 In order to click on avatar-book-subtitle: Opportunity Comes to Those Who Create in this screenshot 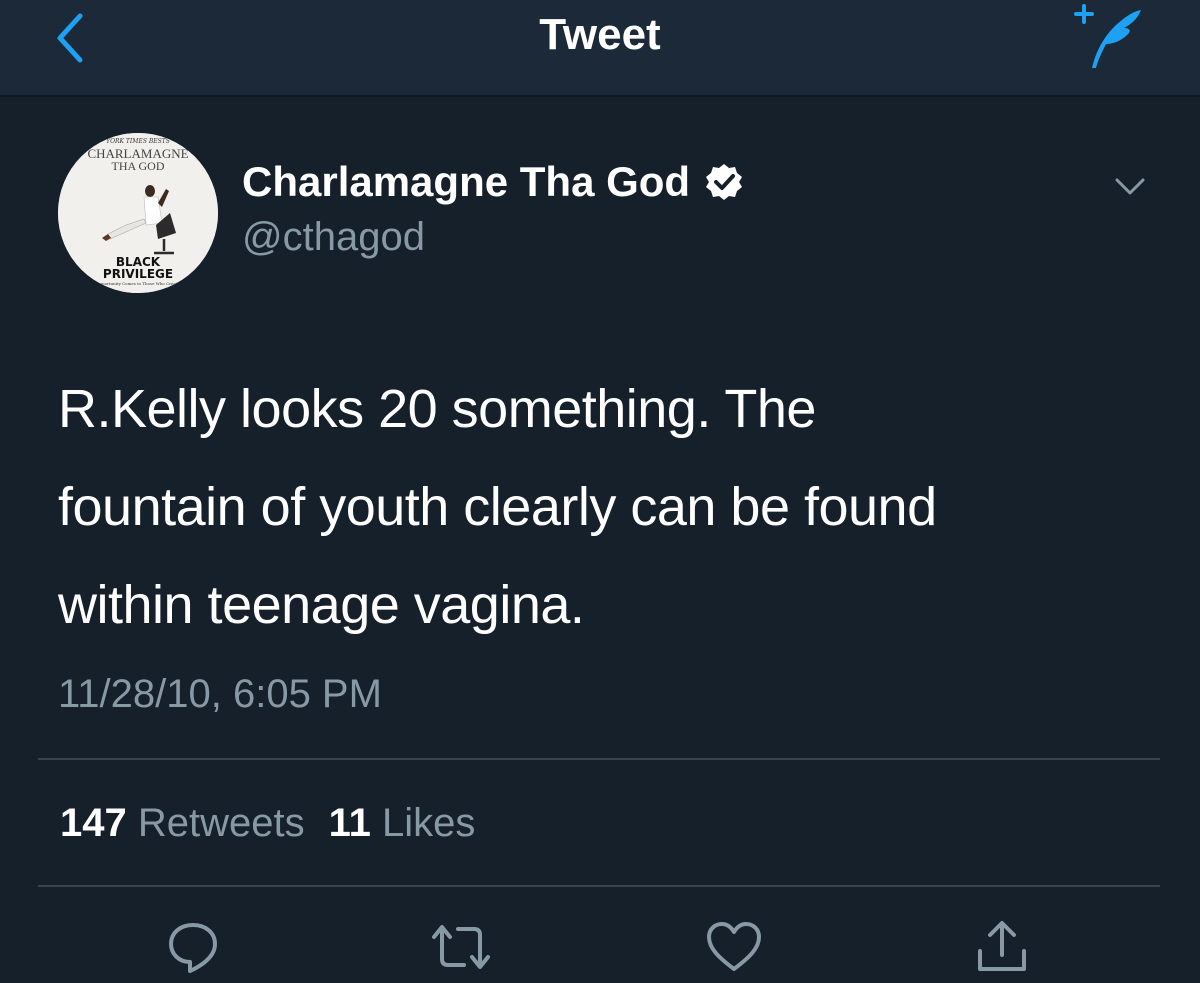, I will do `click(138, 283)`.